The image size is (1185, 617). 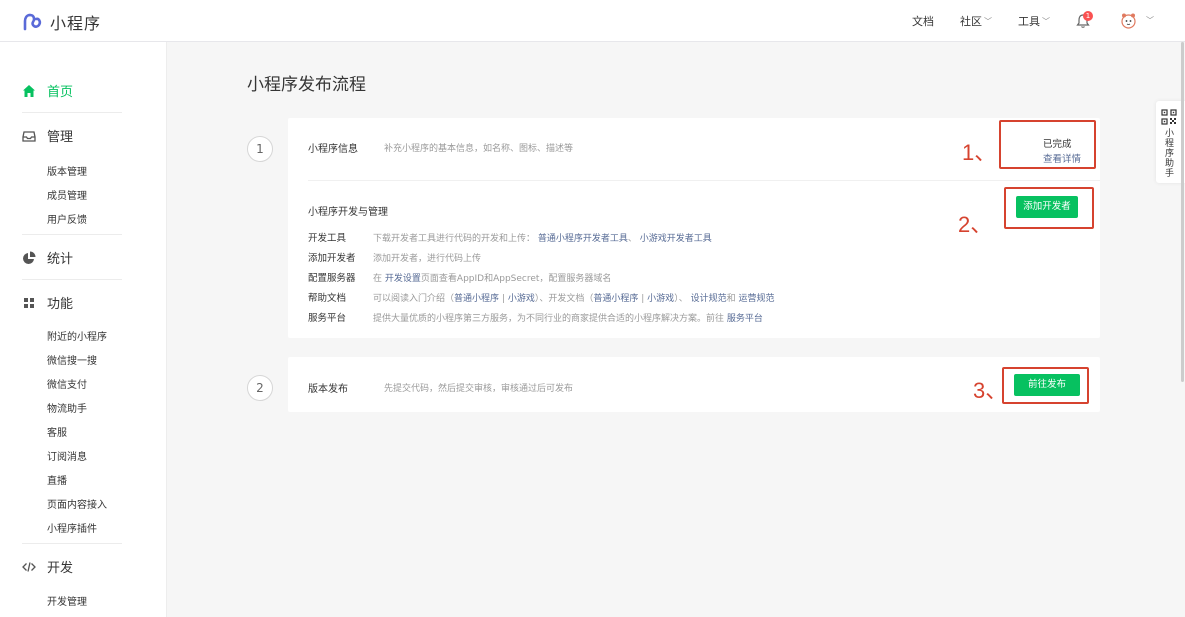 What do you see at coordinates (709, 299) in the screenshot?
I see `design-spec-link: 设计规范` at bounding box center [709, 299].